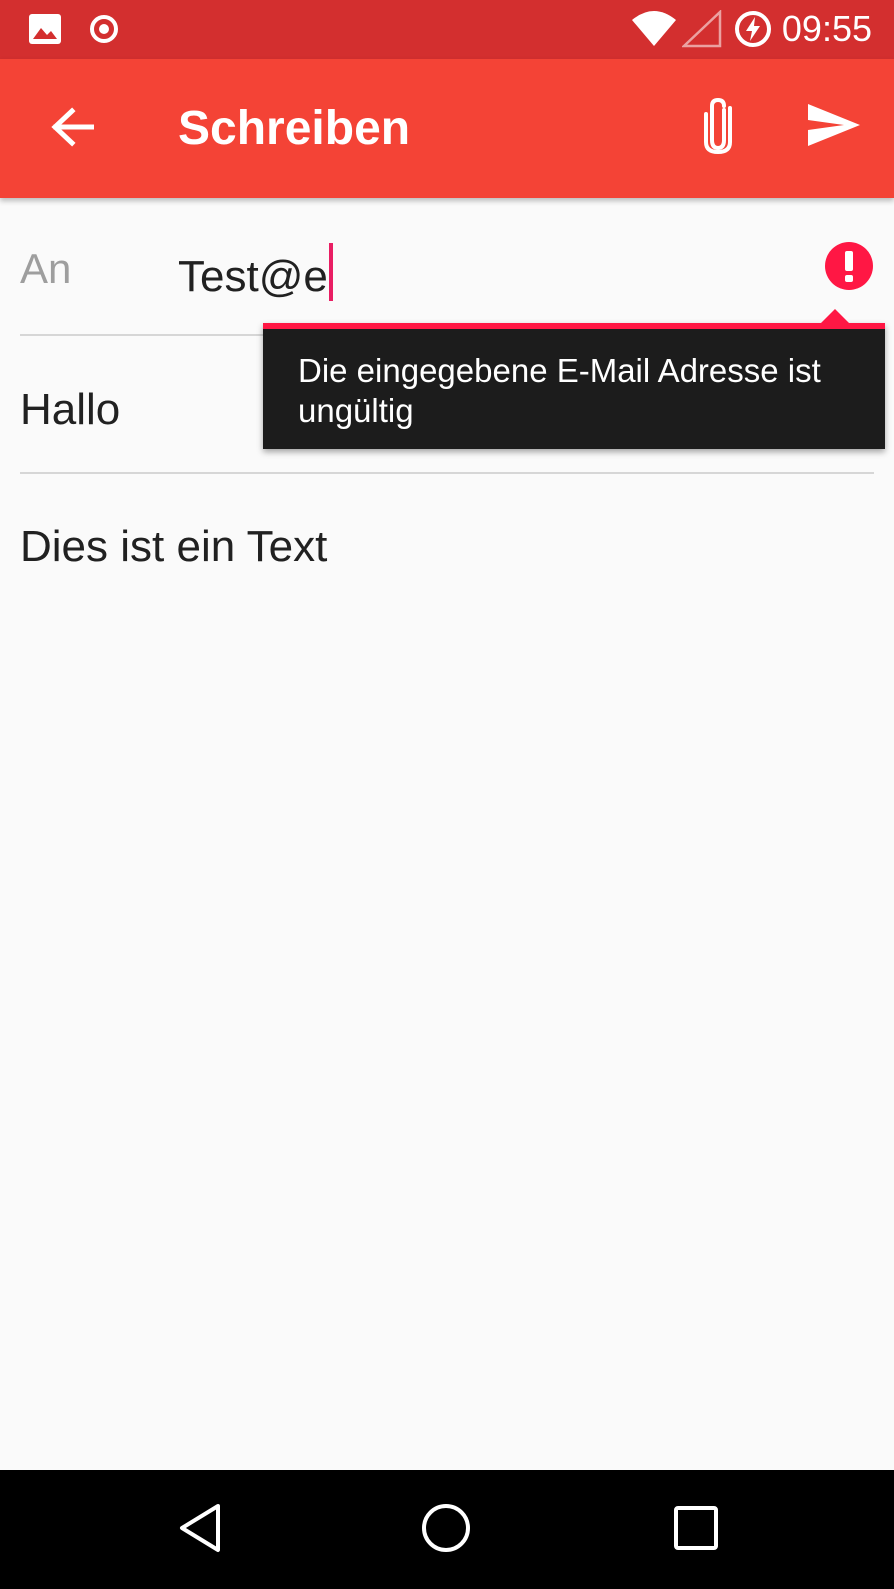  I want to click on divider, so click(447, 473).